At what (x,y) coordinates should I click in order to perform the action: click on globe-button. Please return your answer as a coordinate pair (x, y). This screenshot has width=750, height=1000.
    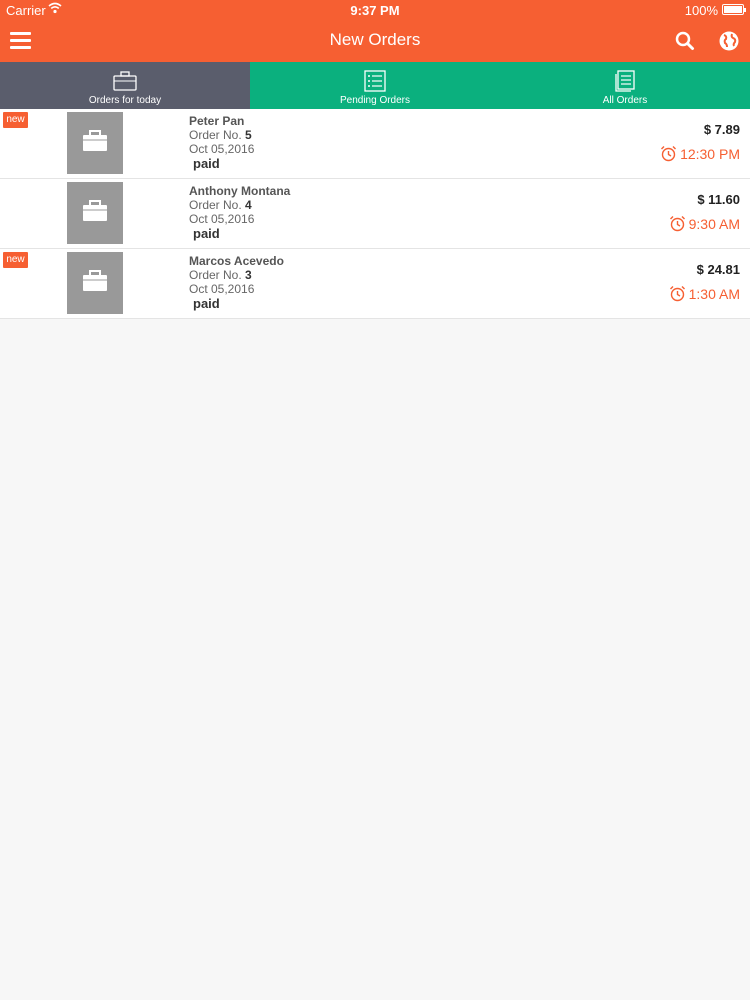
    Looking at the image, I should click on (729, 41).